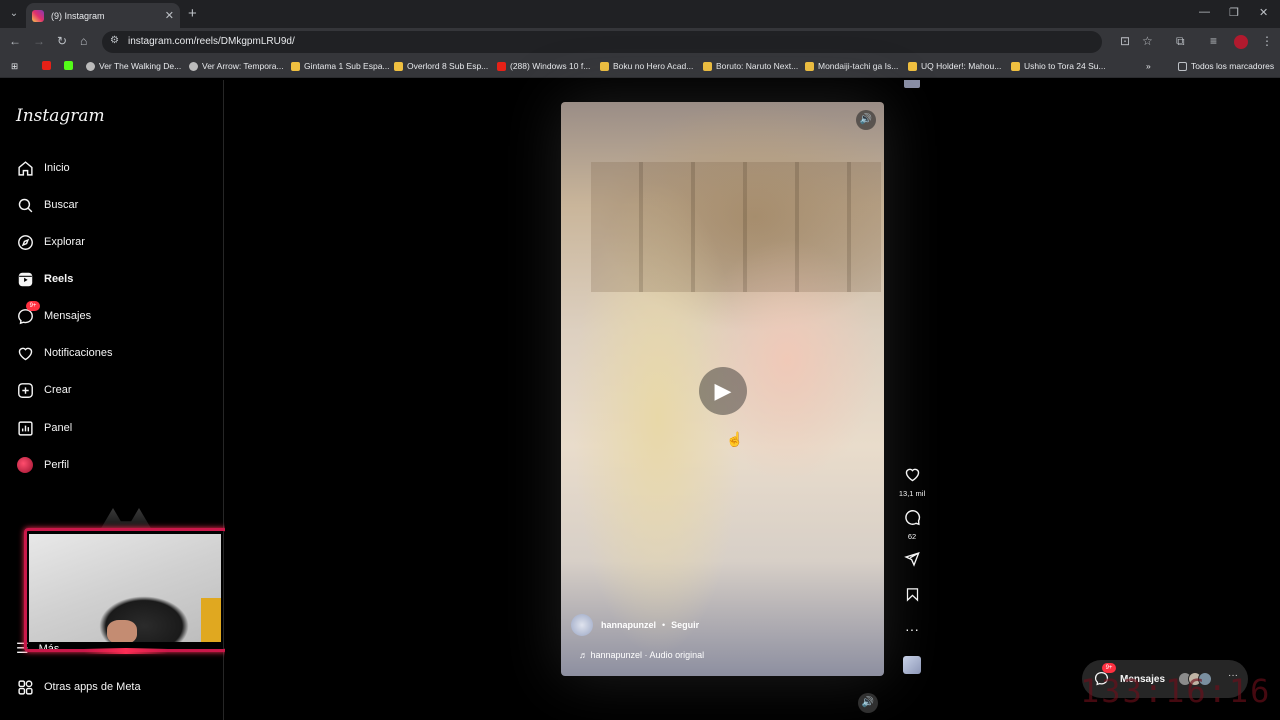 Image resolution: width=1280 pixels, height=720 pixels. I want to click on all-bookmarks-label: Todos los marcadores, so click(1233, 66).